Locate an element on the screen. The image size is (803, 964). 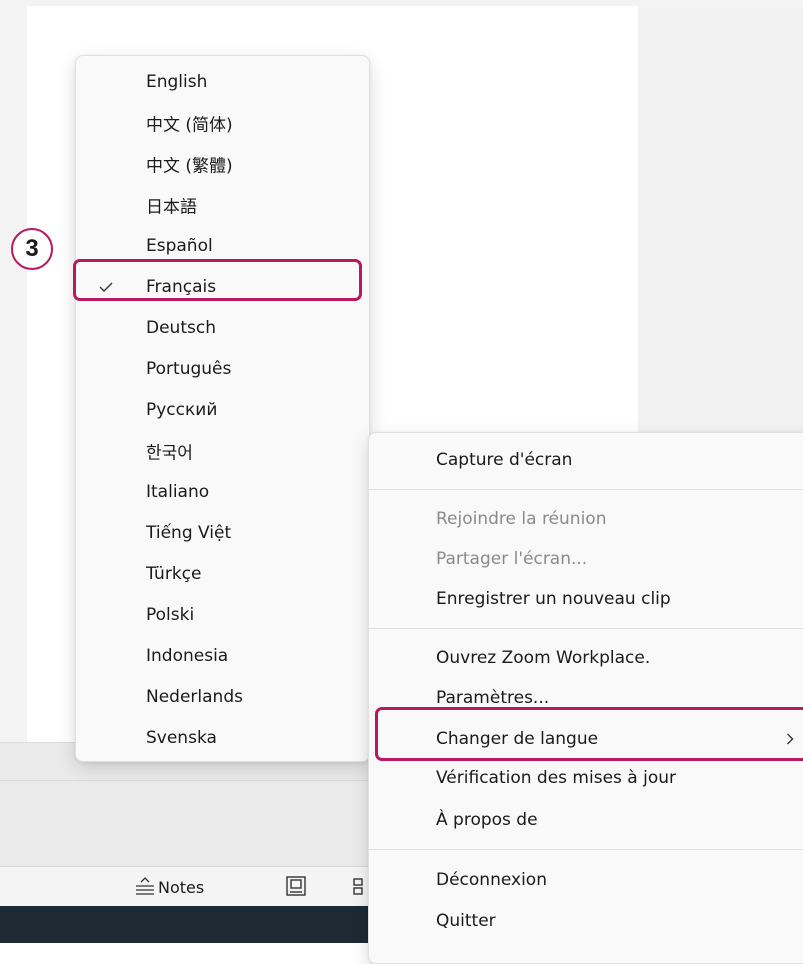
language-label: 한국어 is located at coordinates (169, 453).